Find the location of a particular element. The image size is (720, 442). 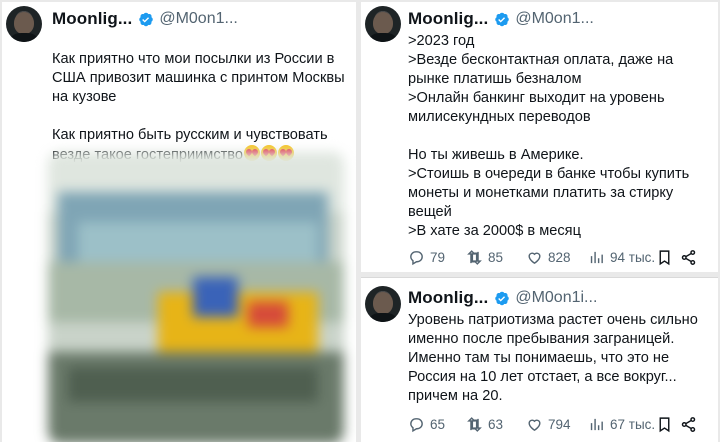

like-button: 828 is located at coordinates (557, 257).